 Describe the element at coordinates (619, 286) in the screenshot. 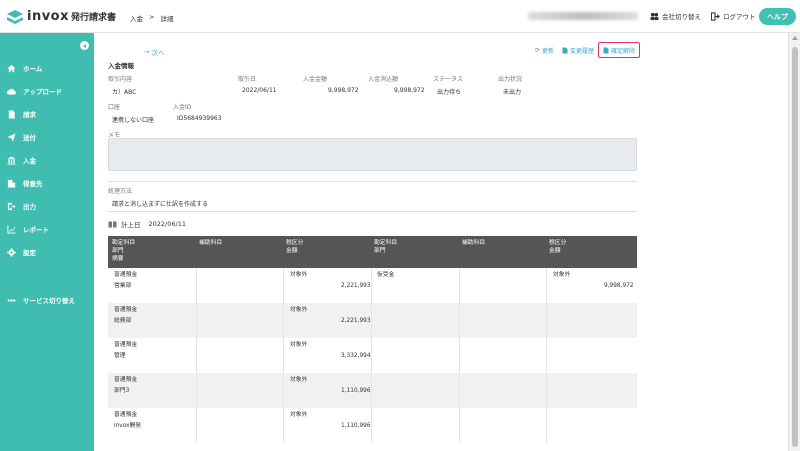

I see `cell-credit-amount: 9,998,972` at that location.